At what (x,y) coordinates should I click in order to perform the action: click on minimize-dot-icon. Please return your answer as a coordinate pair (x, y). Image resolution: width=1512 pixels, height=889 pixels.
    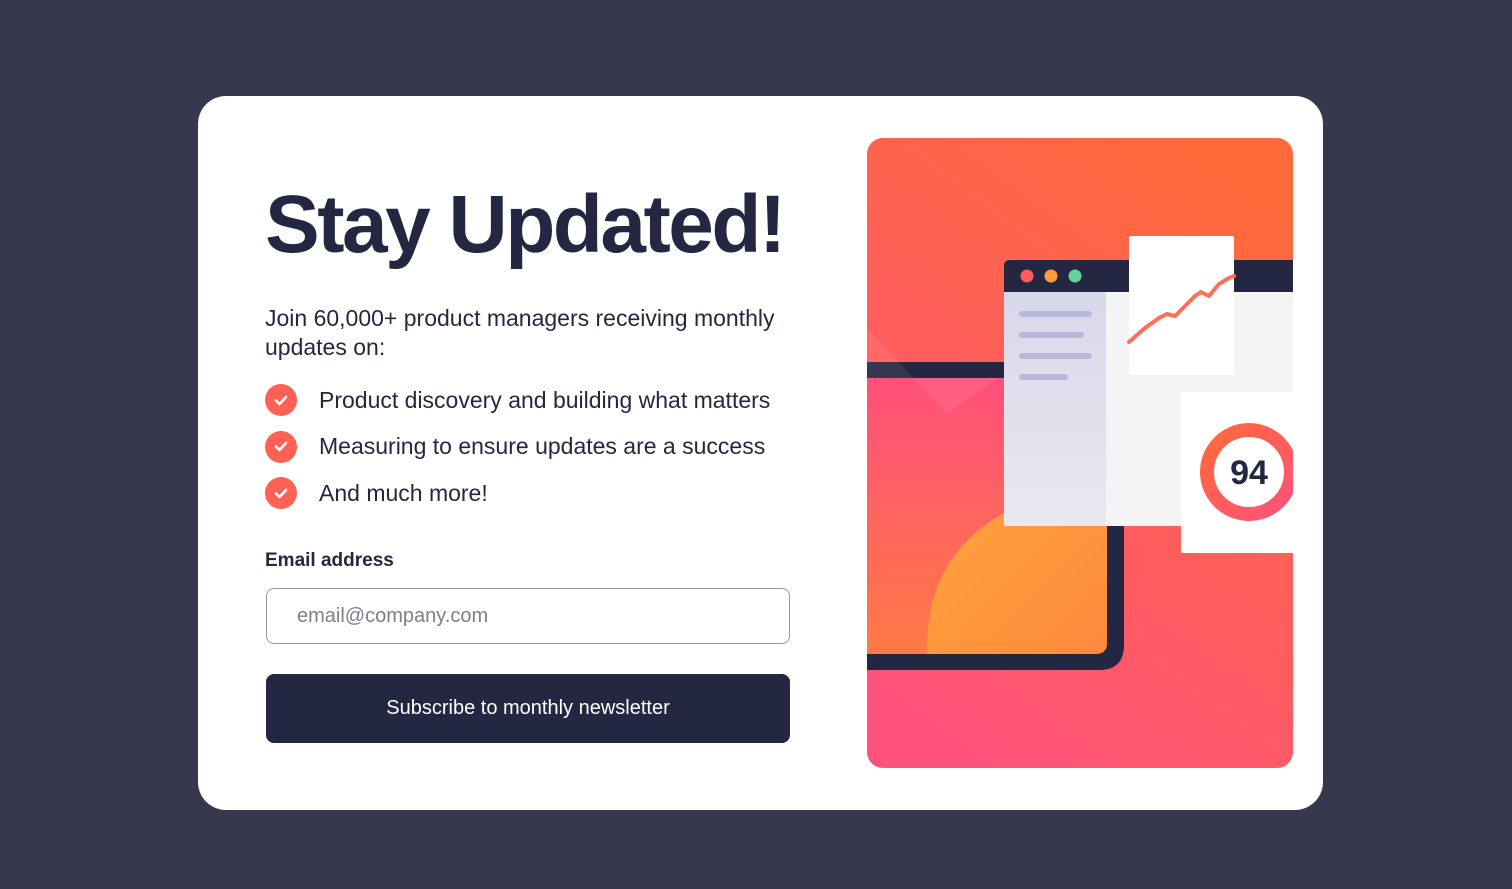
    Looking at the image, I should click on (1051, 276).